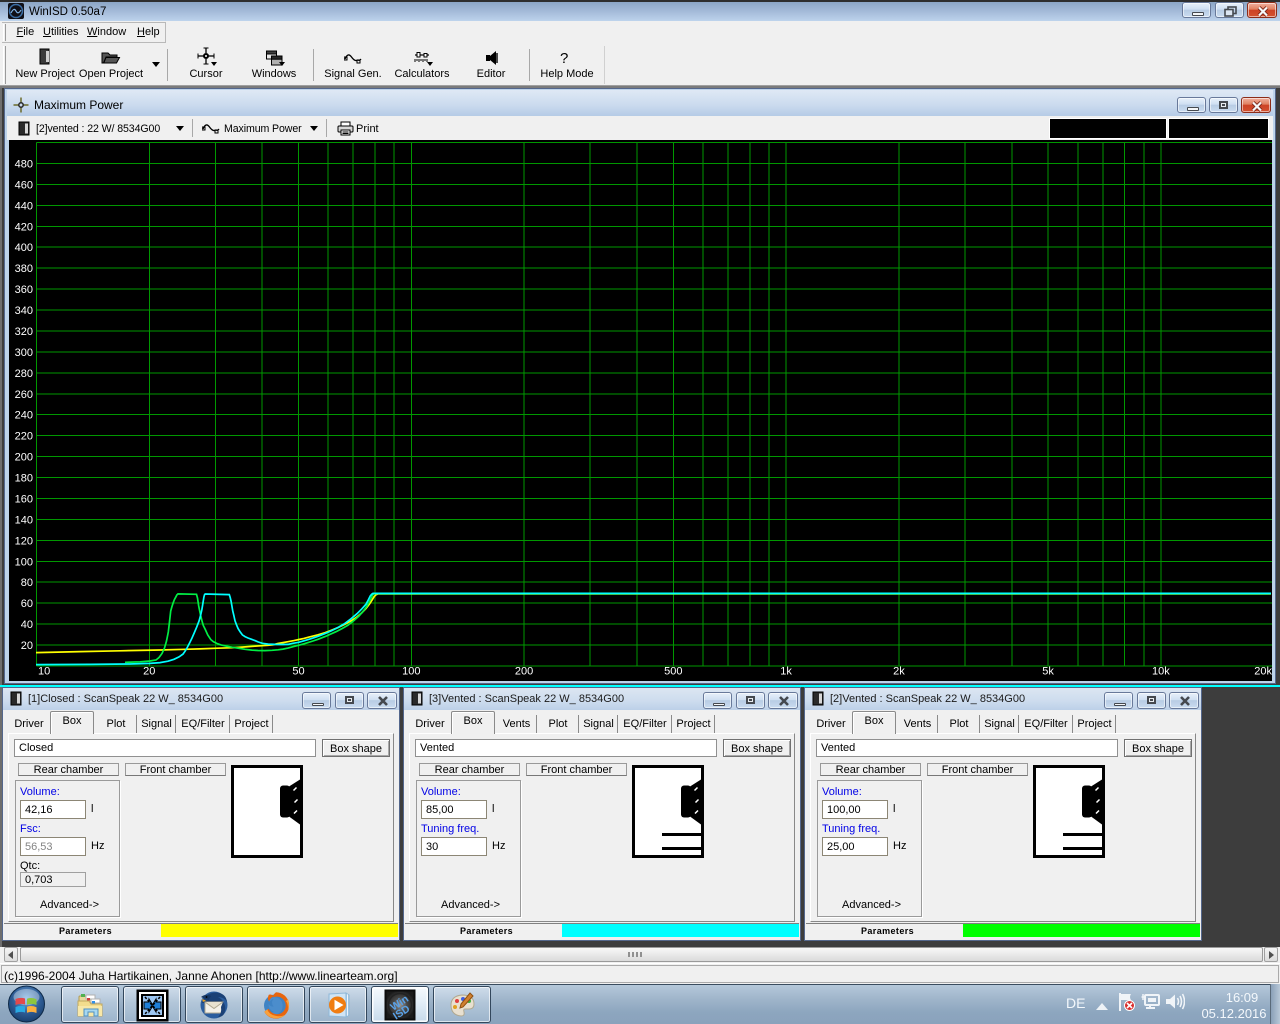  Describe the element at coordinates (298, 672) in the screenshot. I see `svg-text: 50` at that location.